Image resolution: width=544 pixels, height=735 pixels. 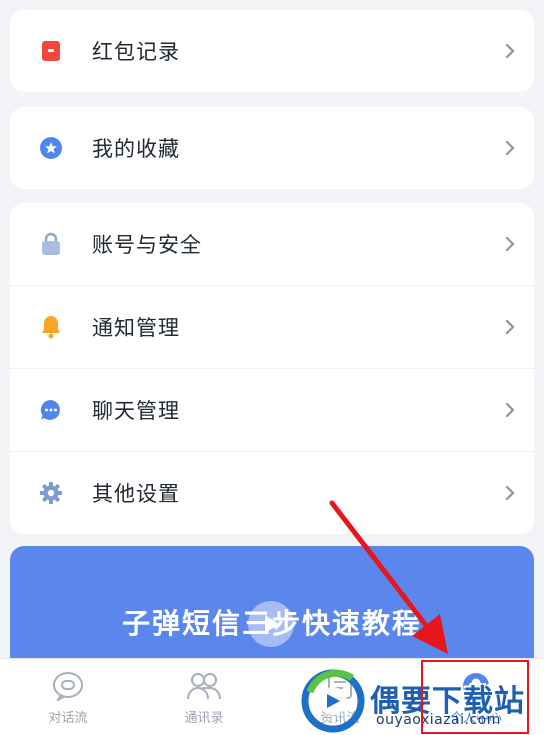 I want to click on red-envelope-card: 红包记录, so click(x=272, y=51).